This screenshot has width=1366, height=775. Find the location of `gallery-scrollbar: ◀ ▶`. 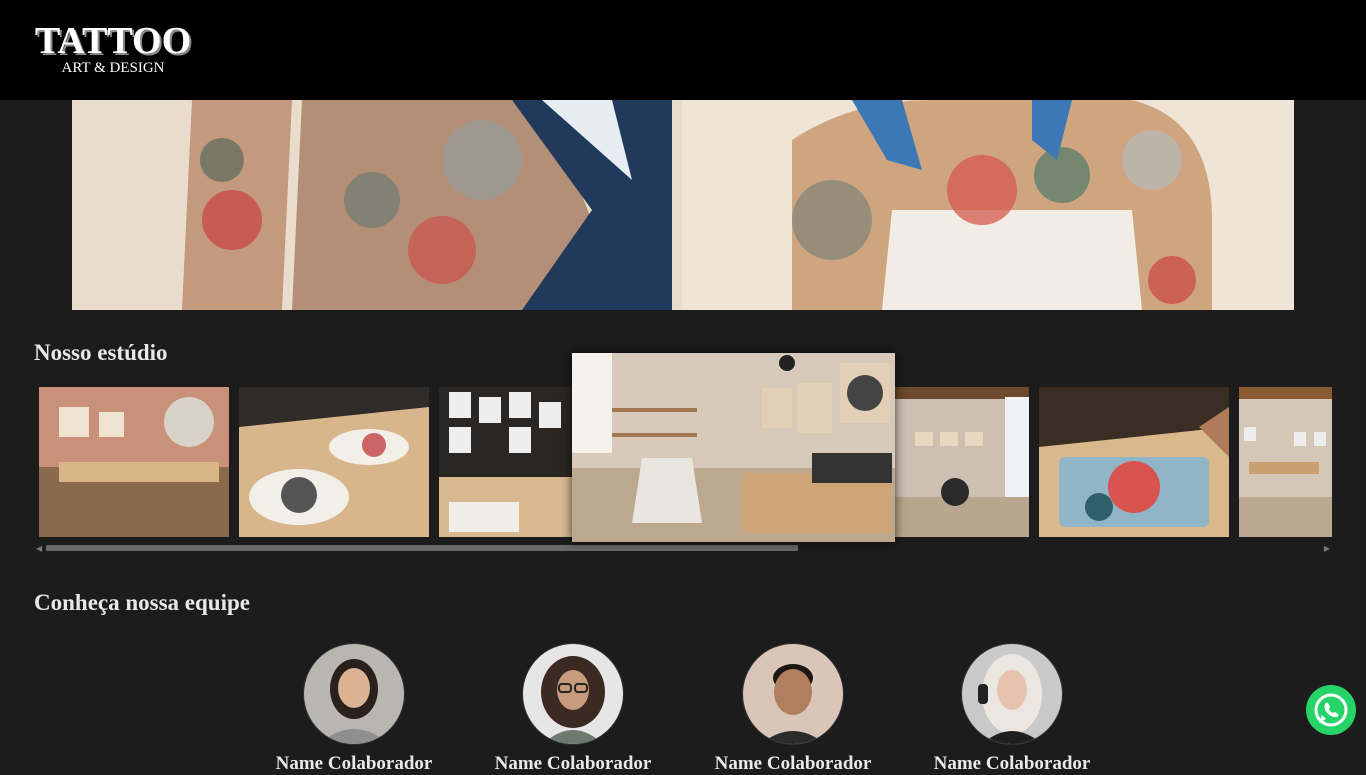

gallery-scrollbar: ◀ ▶ is located at coordinates (683, 548).